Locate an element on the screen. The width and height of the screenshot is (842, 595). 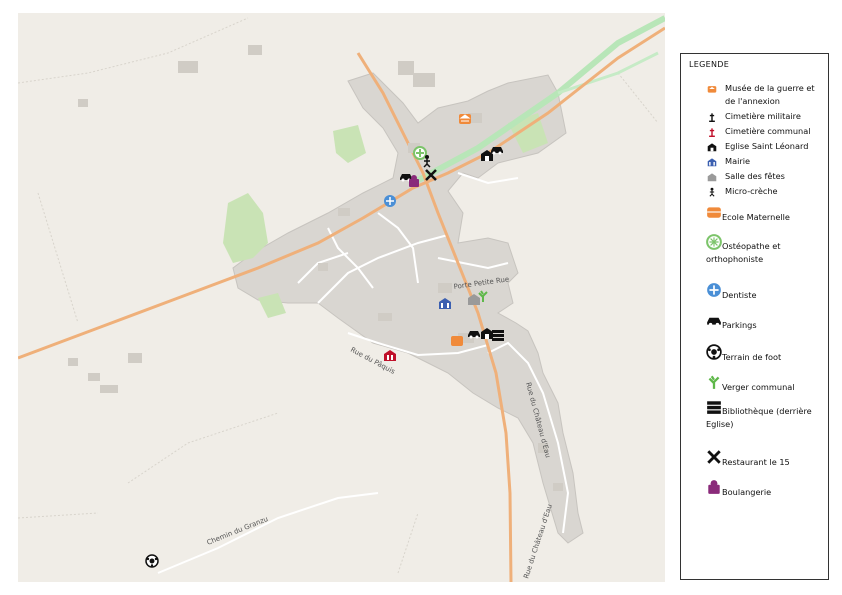
legend-label-line: Dentiste is located at coordinates (739, 295).